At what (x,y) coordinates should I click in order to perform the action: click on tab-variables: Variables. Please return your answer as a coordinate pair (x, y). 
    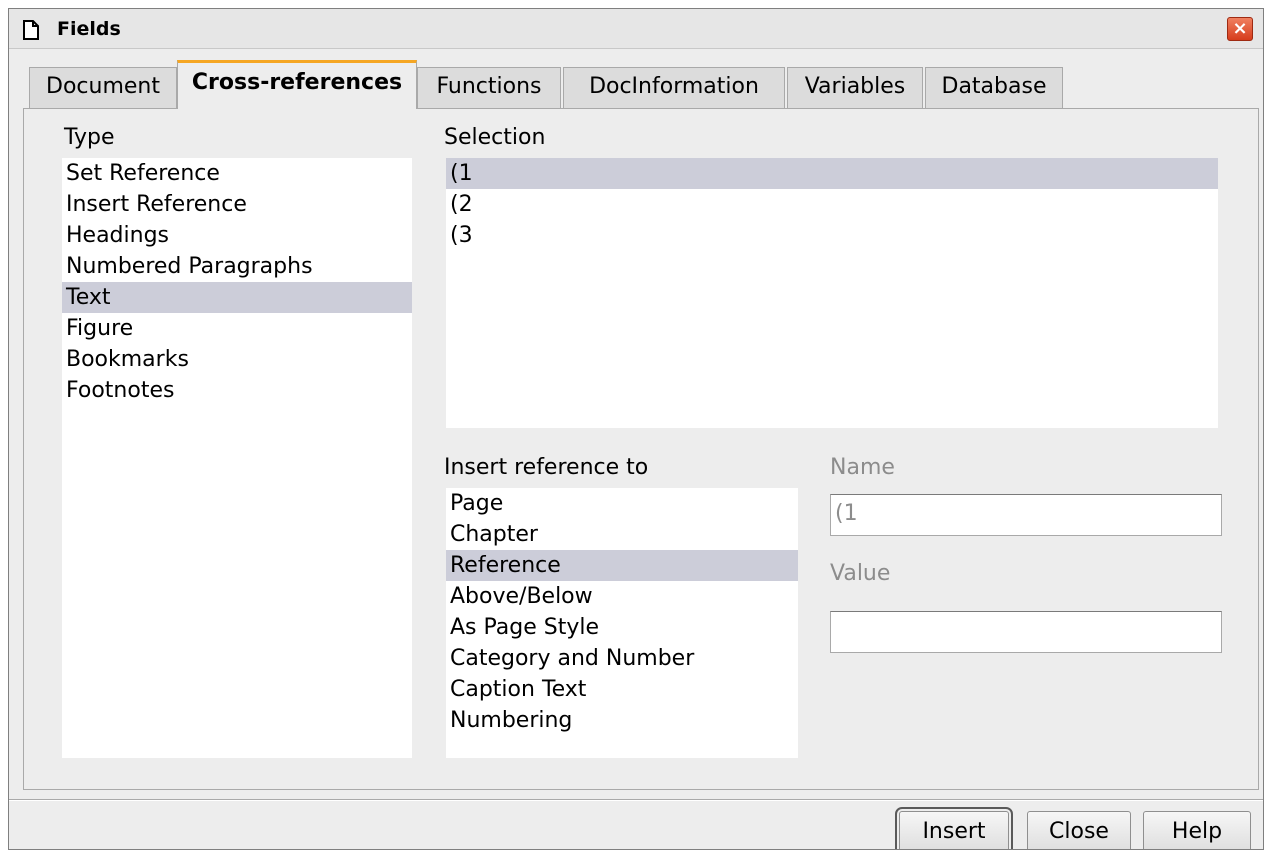
    Looking at the image, I should click on (855, 87).